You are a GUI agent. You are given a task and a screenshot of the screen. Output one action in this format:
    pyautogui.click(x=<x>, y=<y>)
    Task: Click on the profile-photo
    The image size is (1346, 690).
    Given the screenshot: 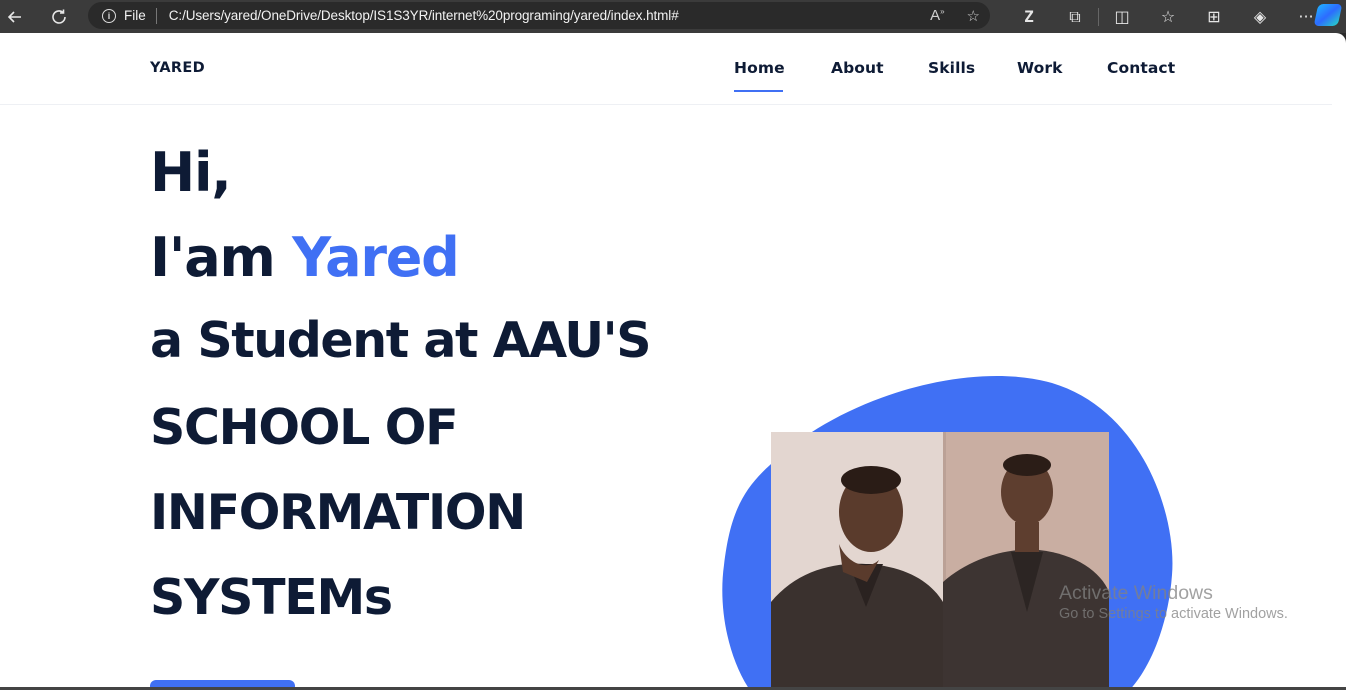 What is the action you would take?
    pyautogui.click(x=940, y=559)
    